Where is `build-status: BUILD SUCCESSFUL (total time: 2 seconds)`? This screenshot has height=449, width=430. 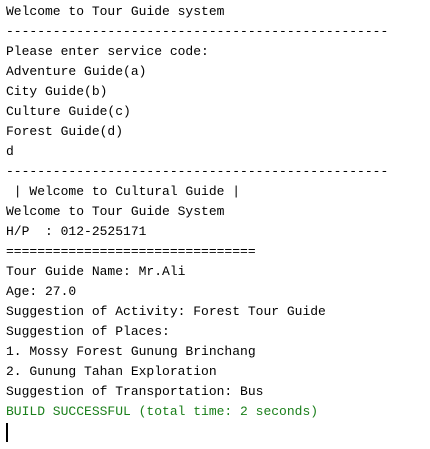
build-status: BUILD SUCCESSFUL (total time: 2 seconds) is located at coordinates (162, 411).